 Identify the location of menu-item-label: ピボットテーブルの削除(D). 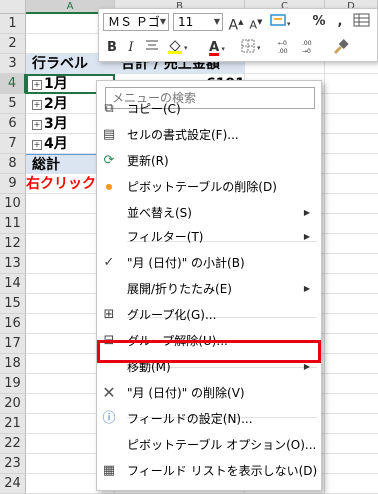
(202, 187).